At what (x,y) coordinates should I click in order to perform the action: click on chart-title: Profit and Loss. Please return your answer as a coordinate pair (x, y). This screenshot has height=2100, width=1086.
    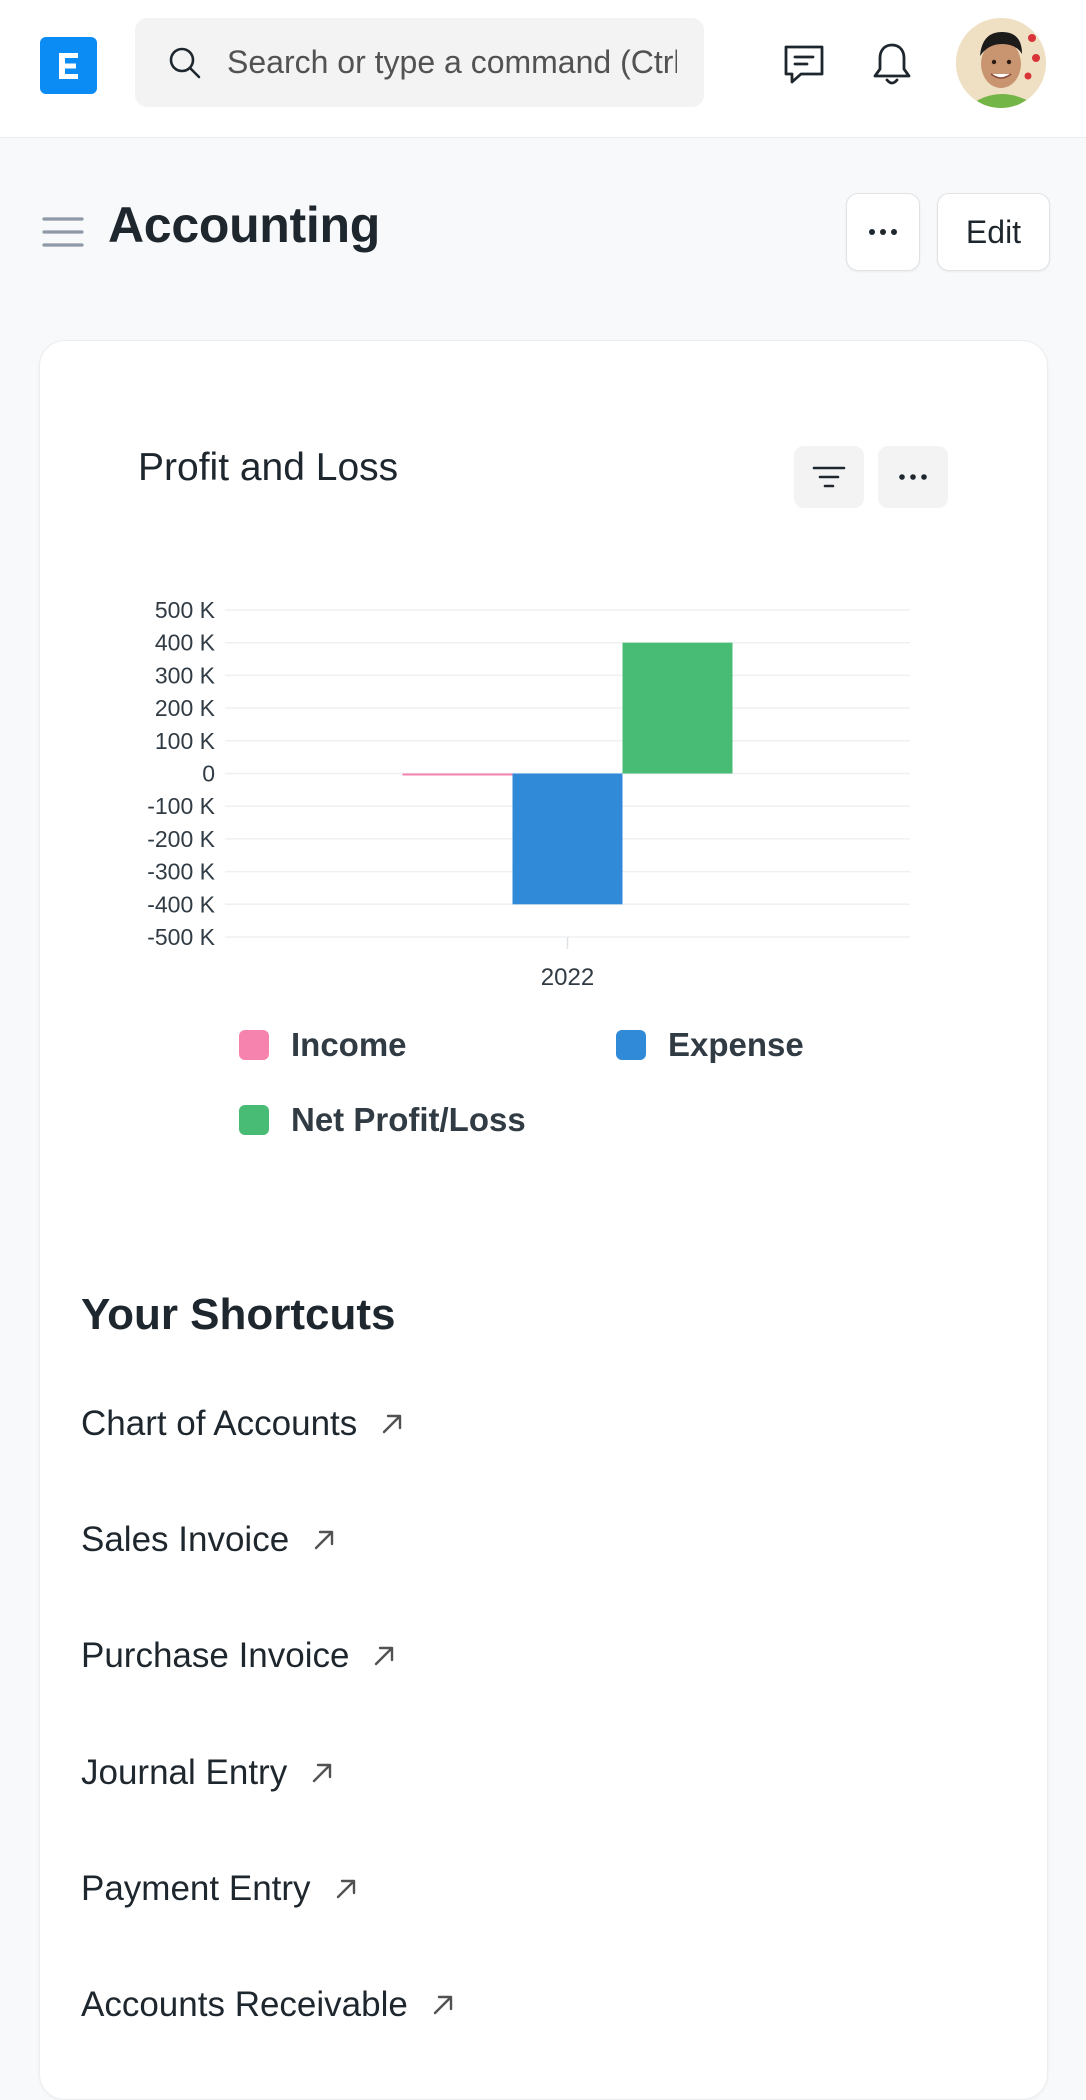
    Looking at the image, I should click on (268, 467).